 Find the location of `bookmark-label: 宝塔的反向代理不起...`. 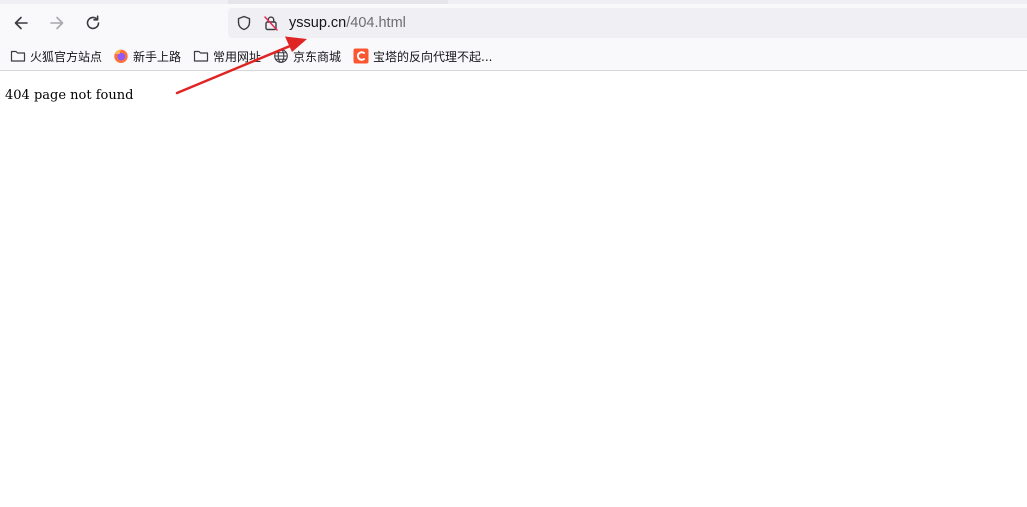

bookmark-label: 宝塔的反向代理不起... is located at coordinates (433, 56).